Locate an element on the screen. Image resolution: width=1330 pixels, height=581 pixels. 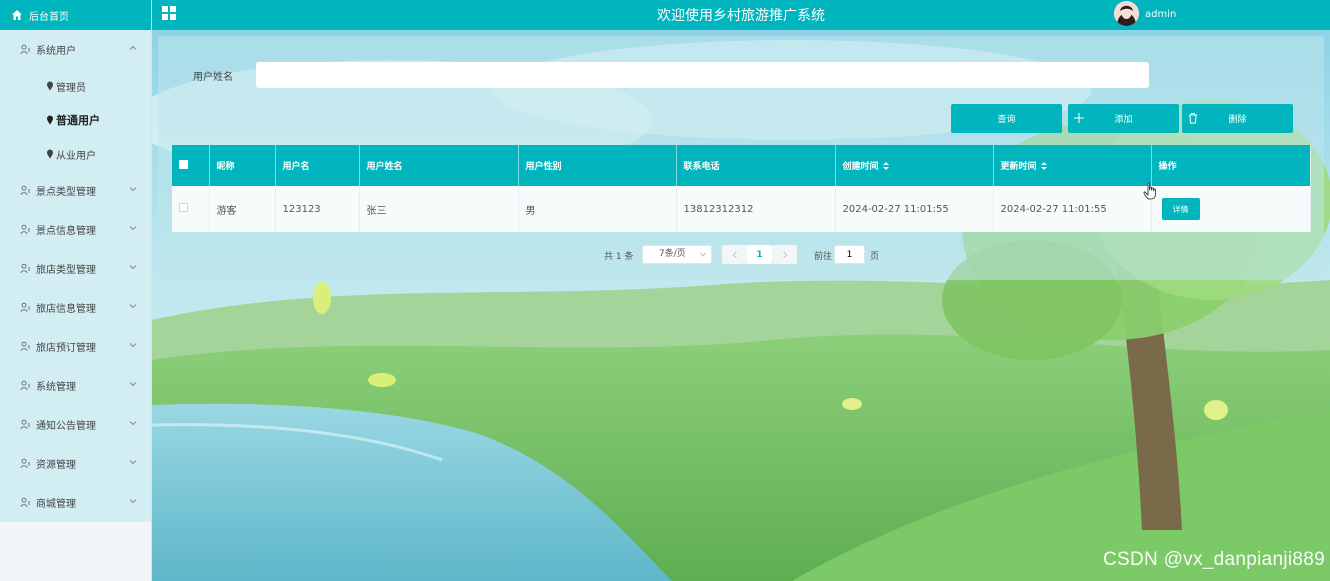
sidebar-item-system-users: 系统用户 is located at coordinates (75, 49).